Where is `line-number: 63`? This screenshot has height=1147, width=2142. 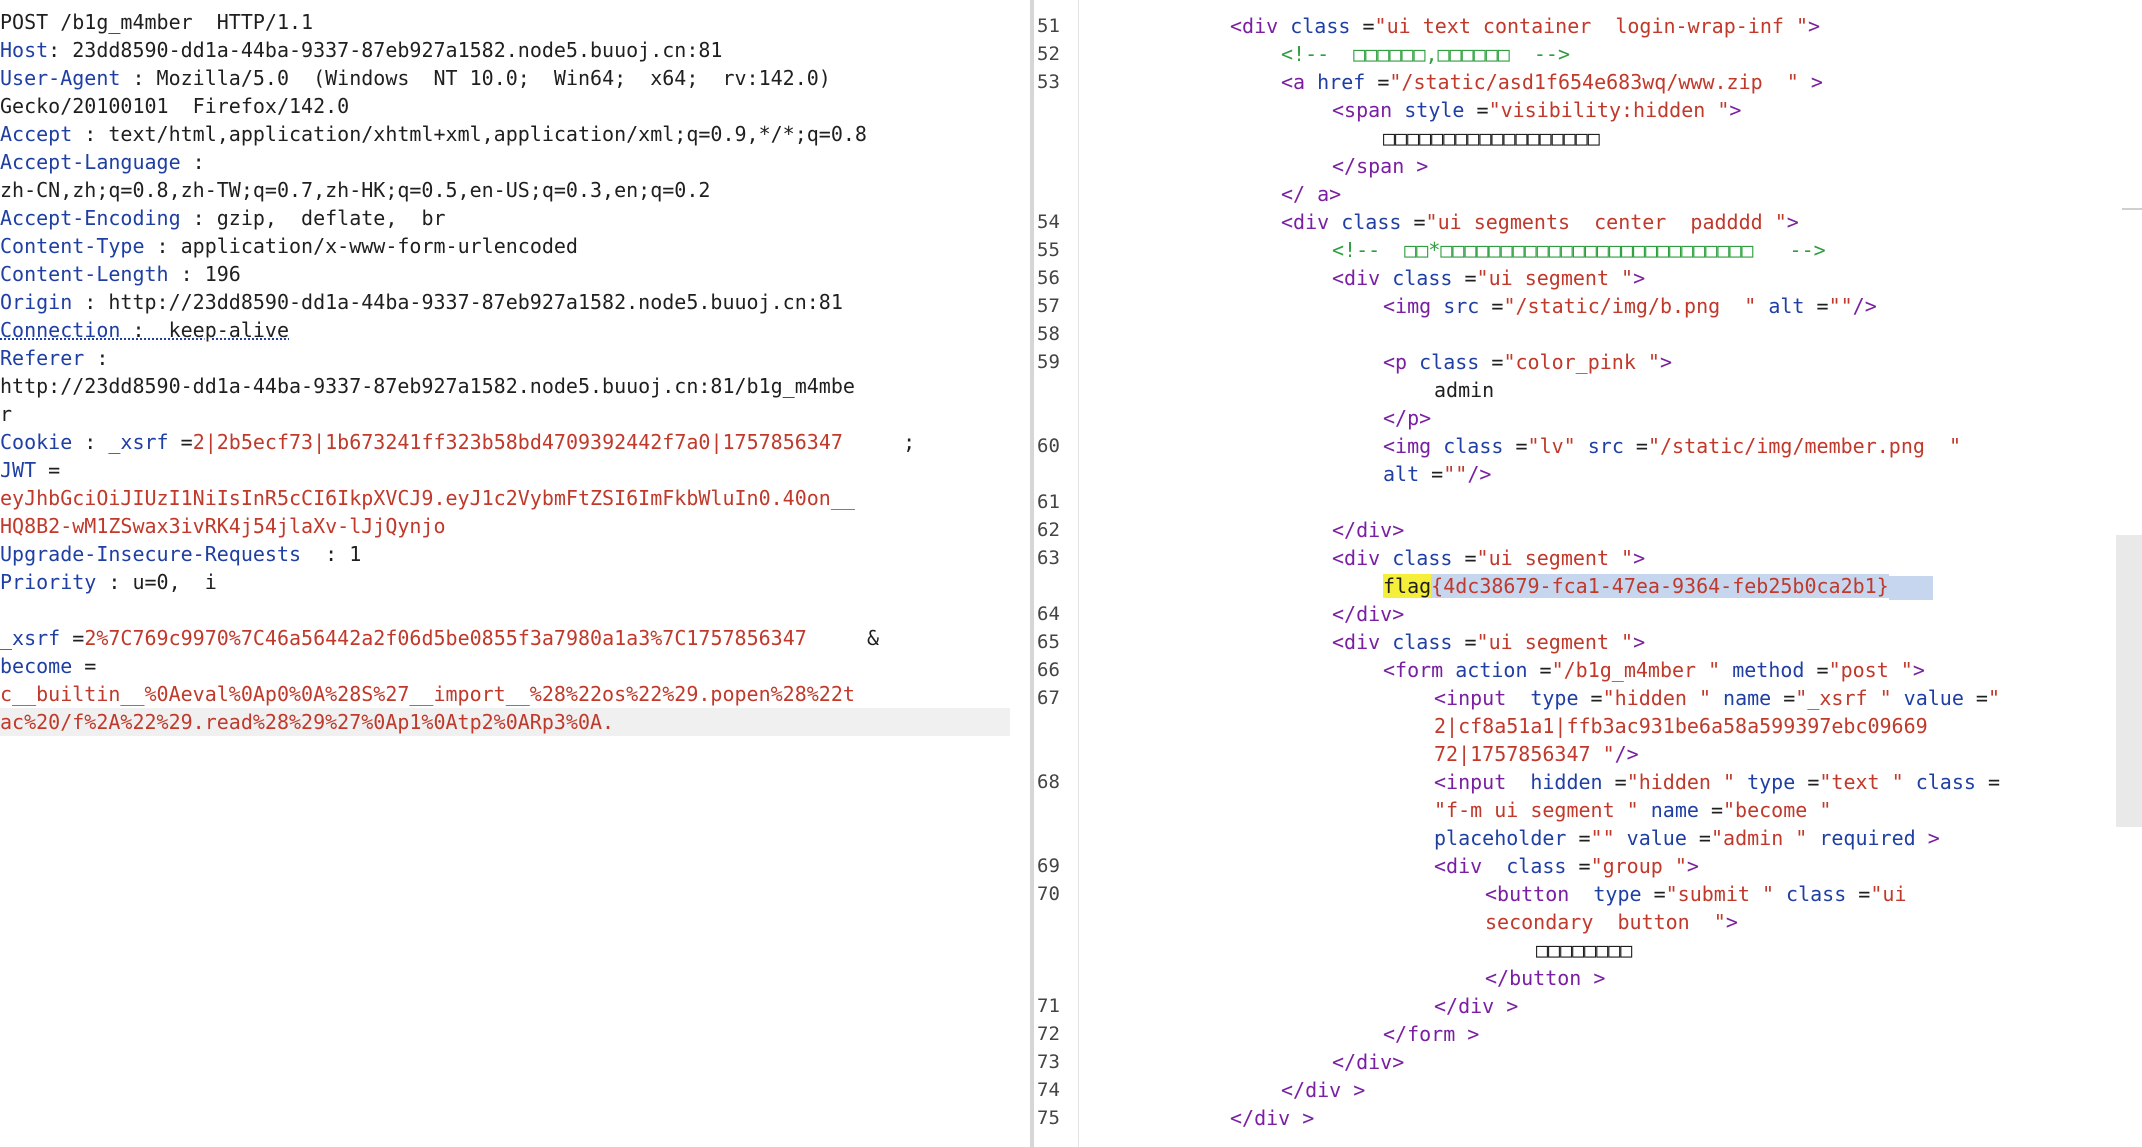 line-number: 63 is located at coordinates (1048, 558).